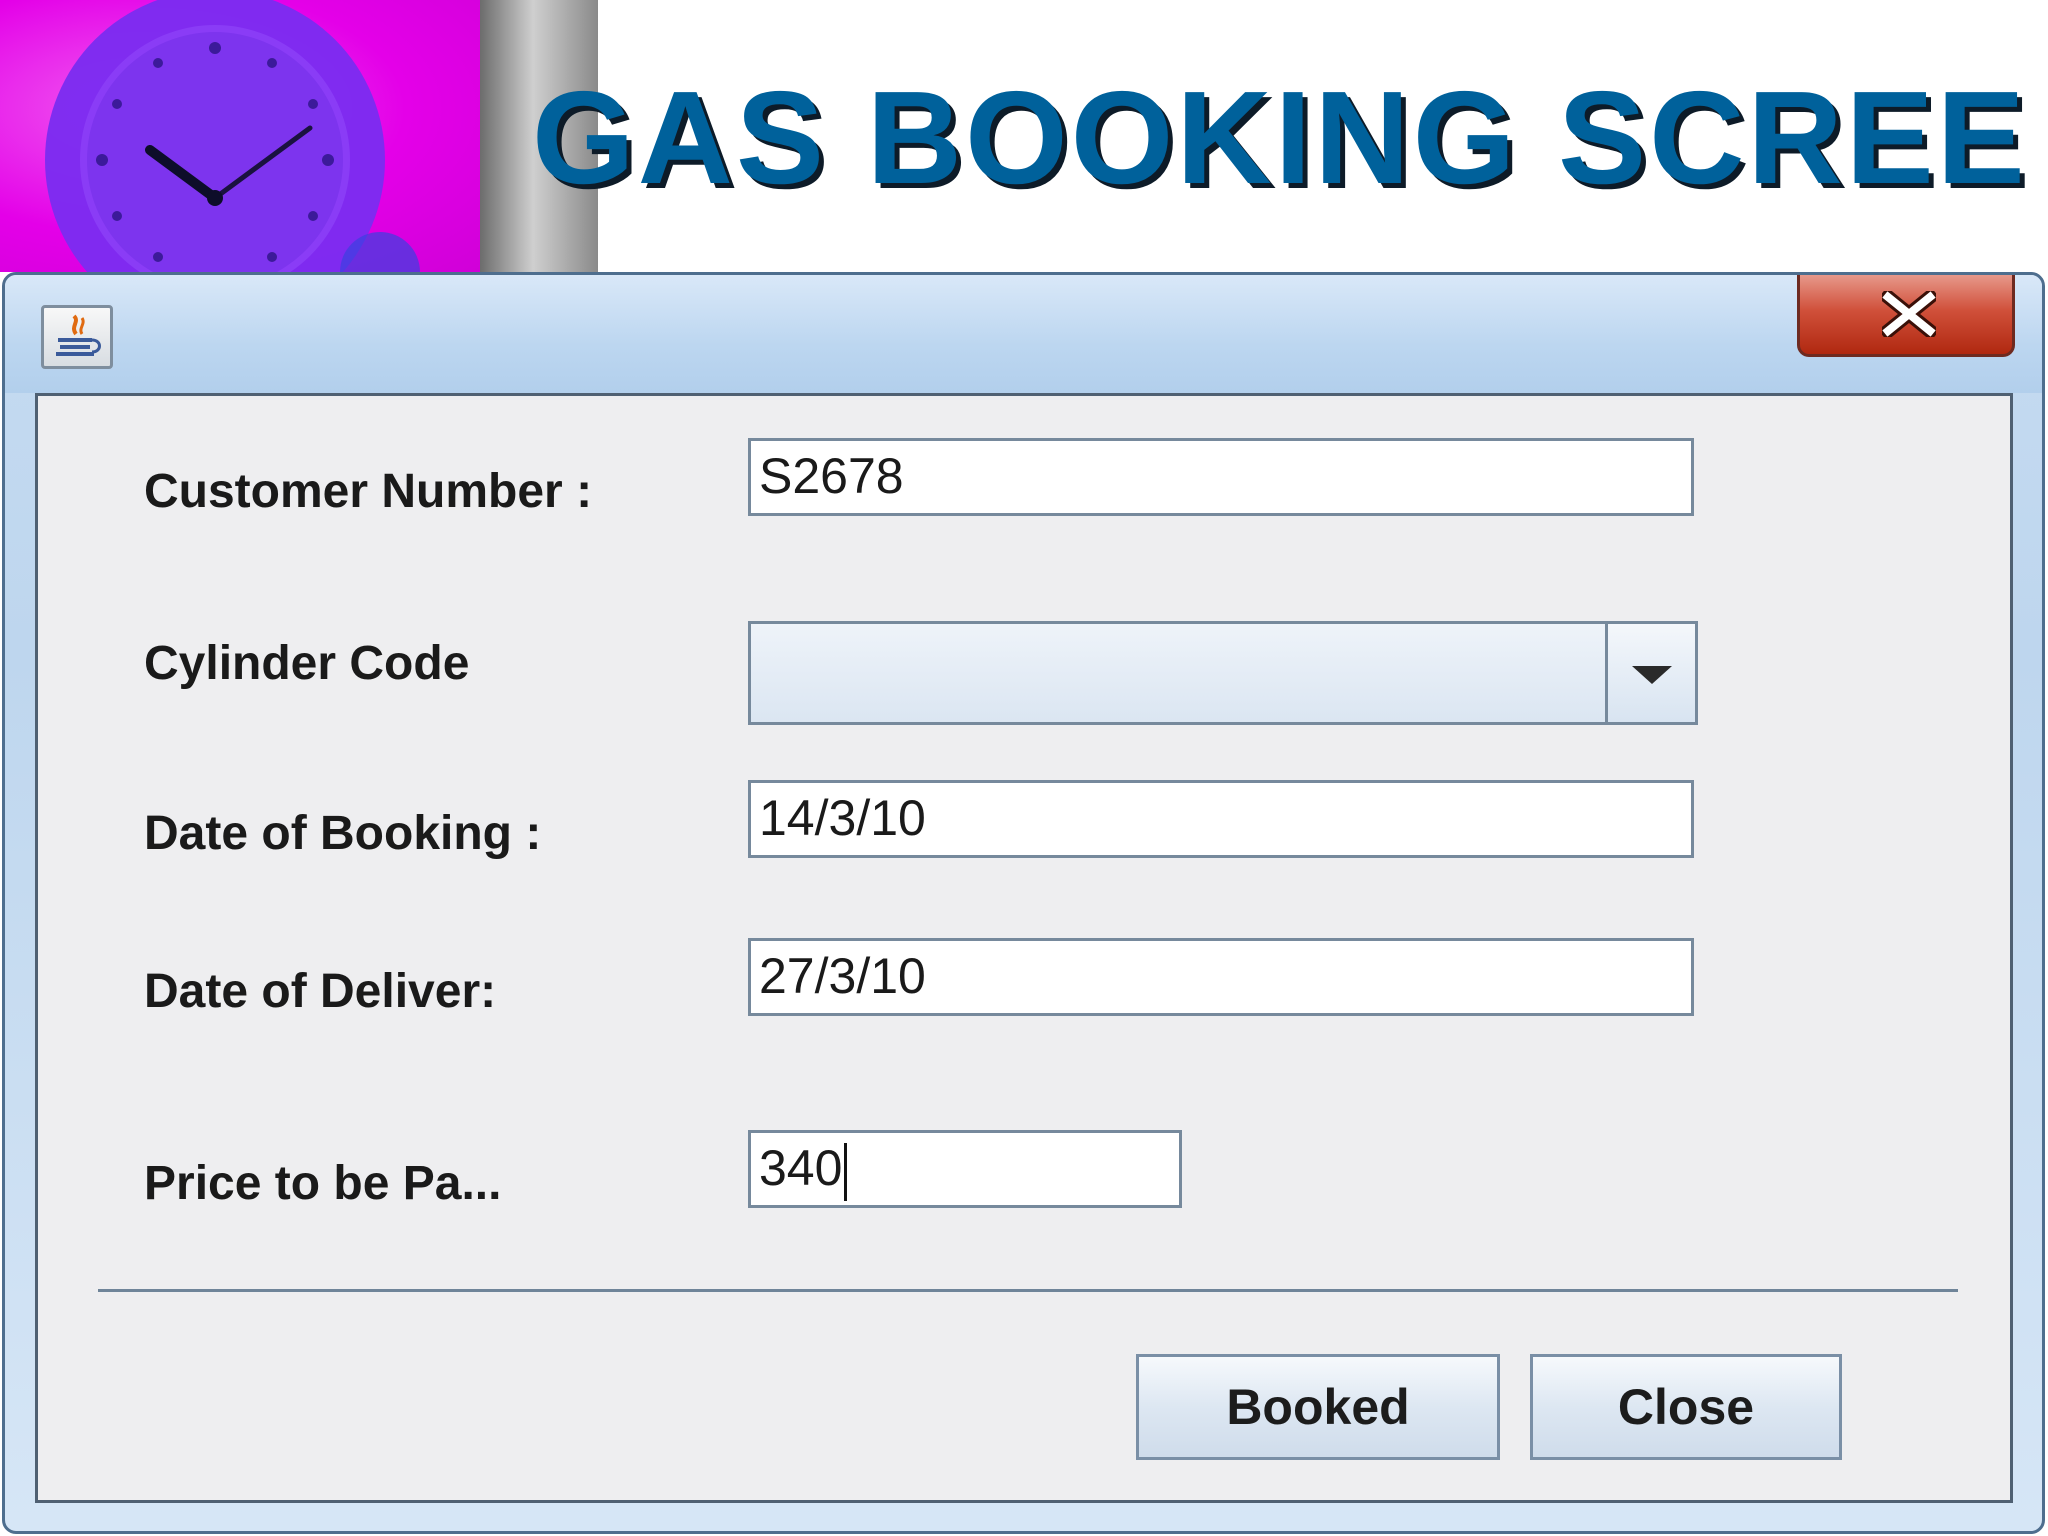 The height and width of the screenshot is (1536, 2048). I want to click on dropdown-arrow-button, so click(1650, 673).